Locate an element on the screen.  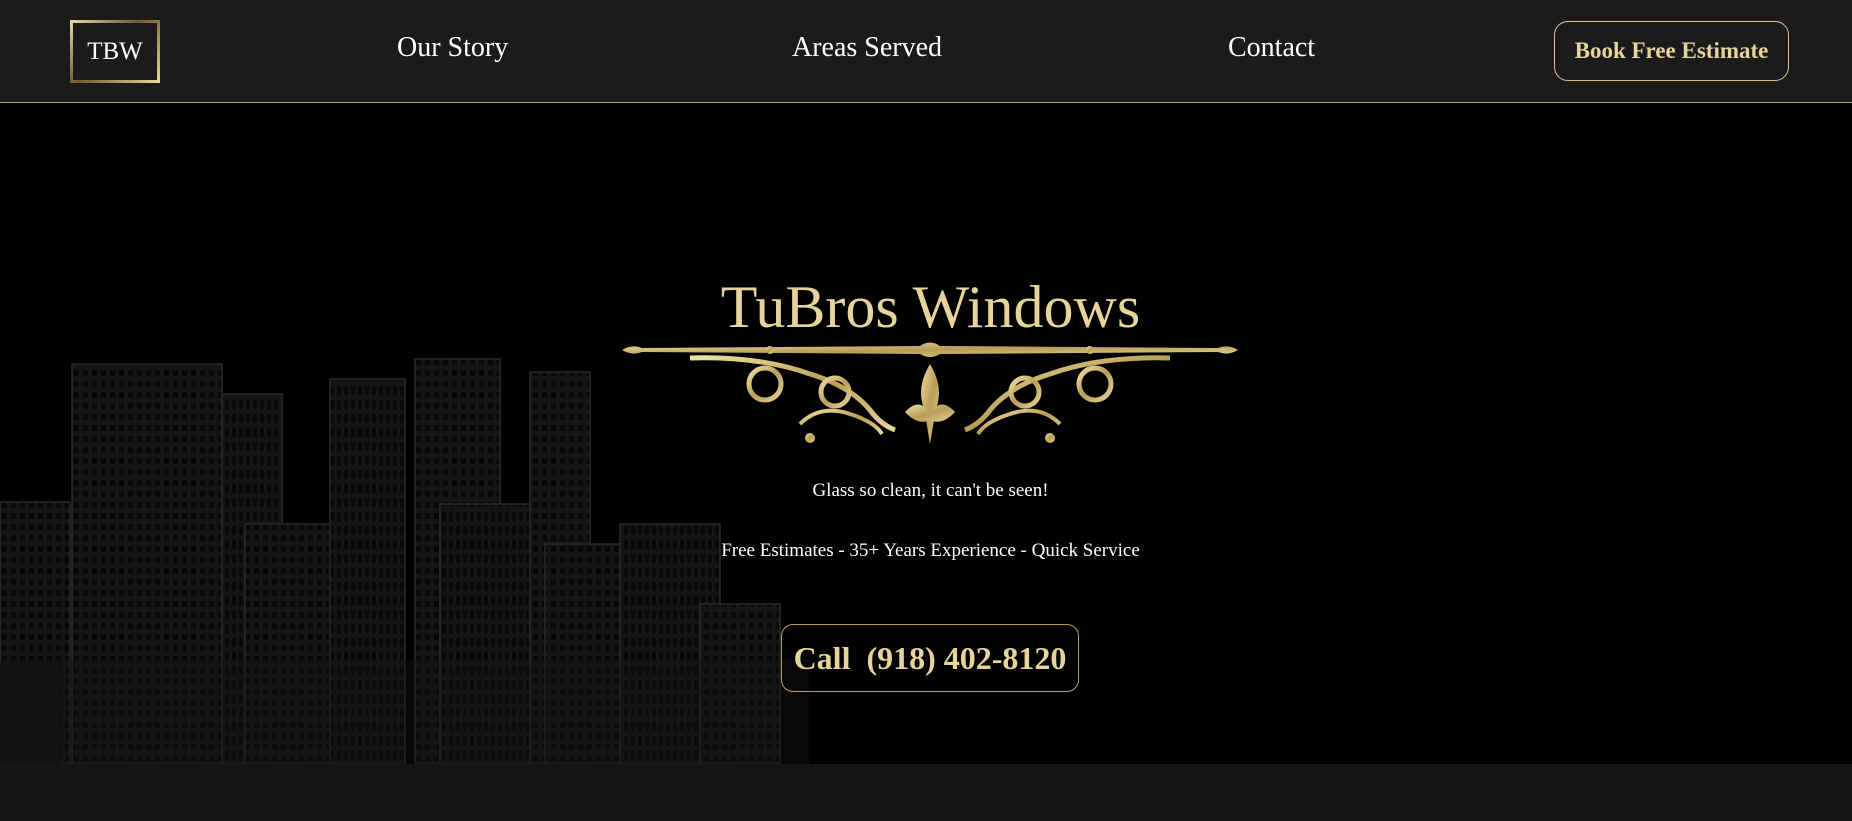
ornamental-flourish-icon is located at coordinates (930, 393).